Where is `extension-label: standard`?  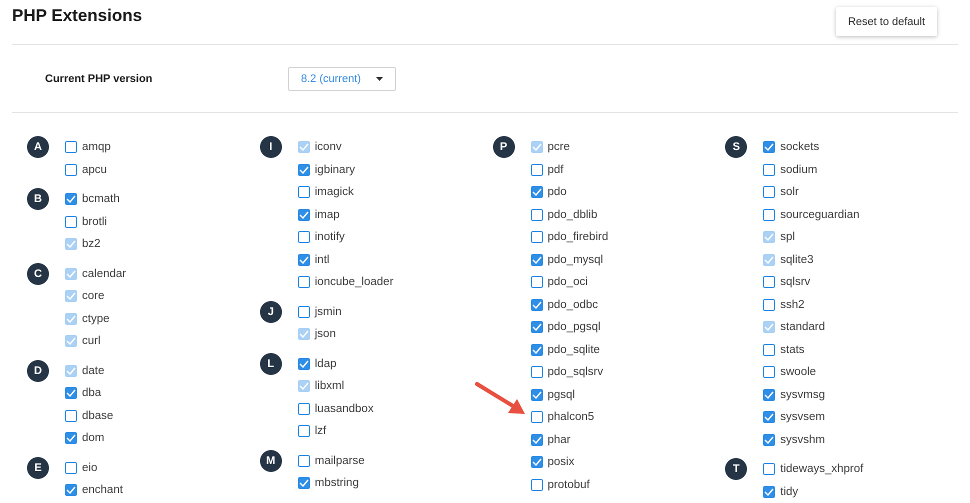
extension-label: standard is located at coordinates (803, 327).